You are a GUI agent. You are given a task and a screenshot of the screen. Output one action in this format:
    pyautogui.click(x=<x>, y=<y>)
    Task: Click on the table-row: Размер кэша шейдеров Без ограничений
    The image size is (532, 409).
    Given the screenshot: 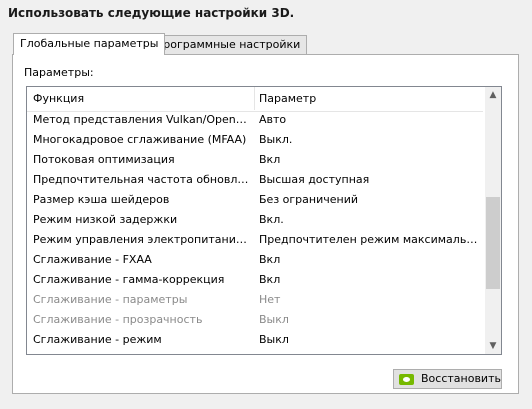 What is the action you would take?
    pyautogui.click(x=255, y=200)
    